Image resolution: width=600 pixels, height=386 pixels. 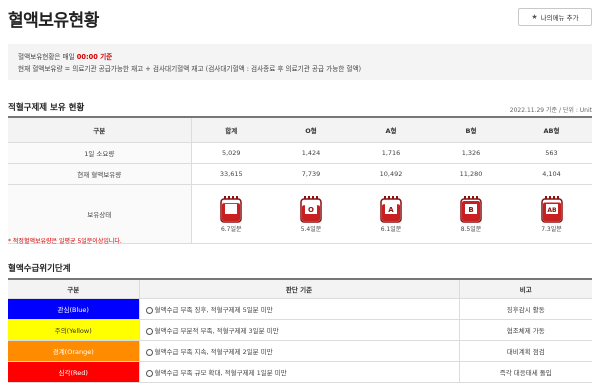 I want to click on crisis-header-cell: 비고, so click(x=525, y=289).